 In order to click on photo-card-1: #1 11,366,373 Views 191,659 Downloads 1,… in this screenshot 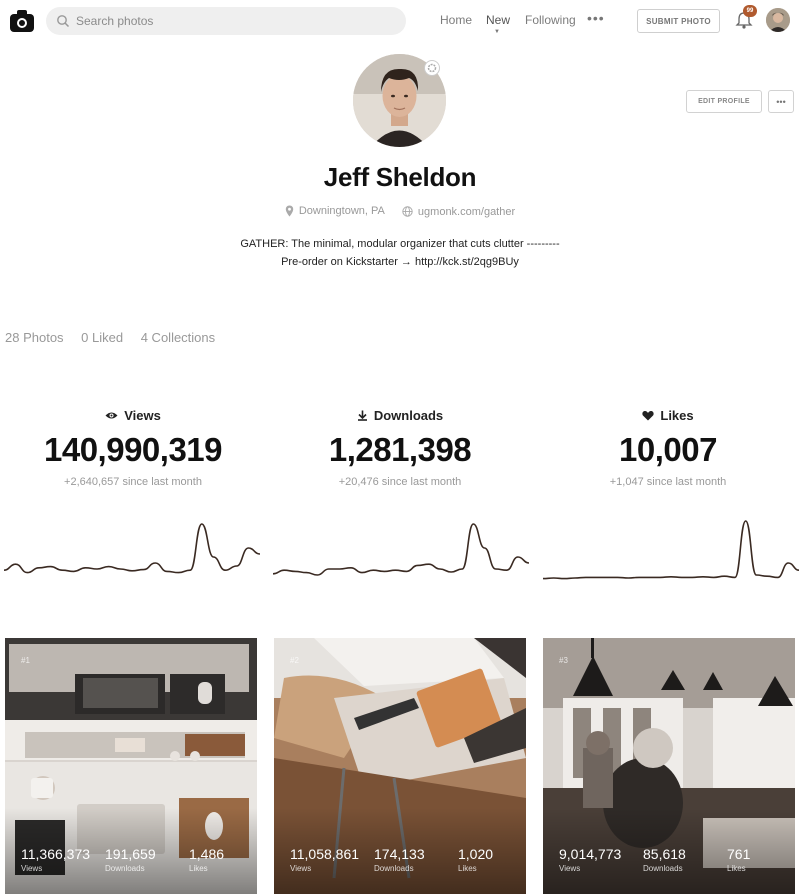, I will do `click(131, 766)`.